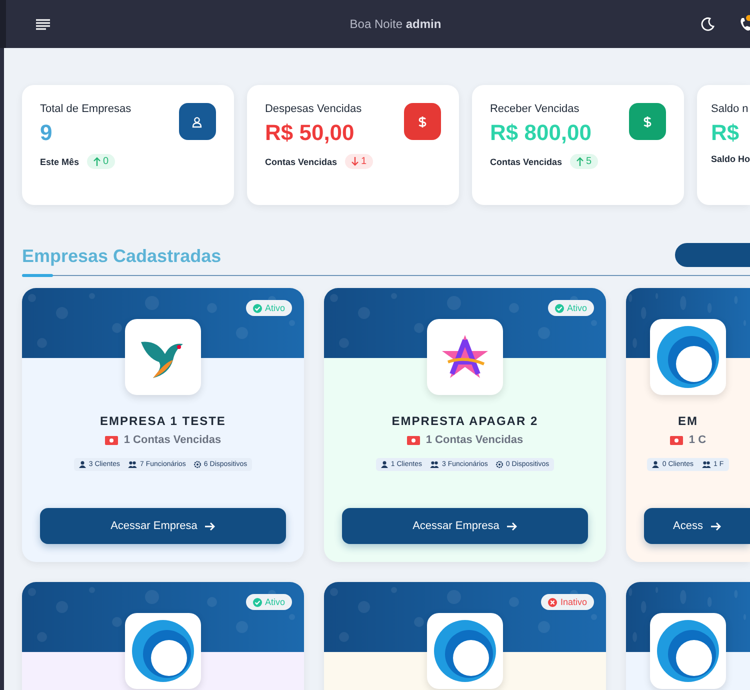 The height and width of the screenshot is (690, 750). I want to click on title-accent, so click(37, 275).